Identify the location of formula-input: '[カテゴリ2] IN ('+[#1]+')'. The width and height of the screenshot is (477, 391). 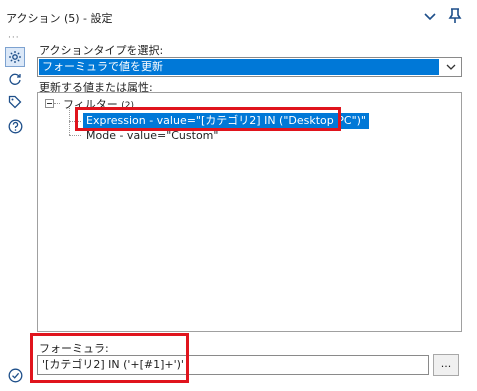
(233, 365).